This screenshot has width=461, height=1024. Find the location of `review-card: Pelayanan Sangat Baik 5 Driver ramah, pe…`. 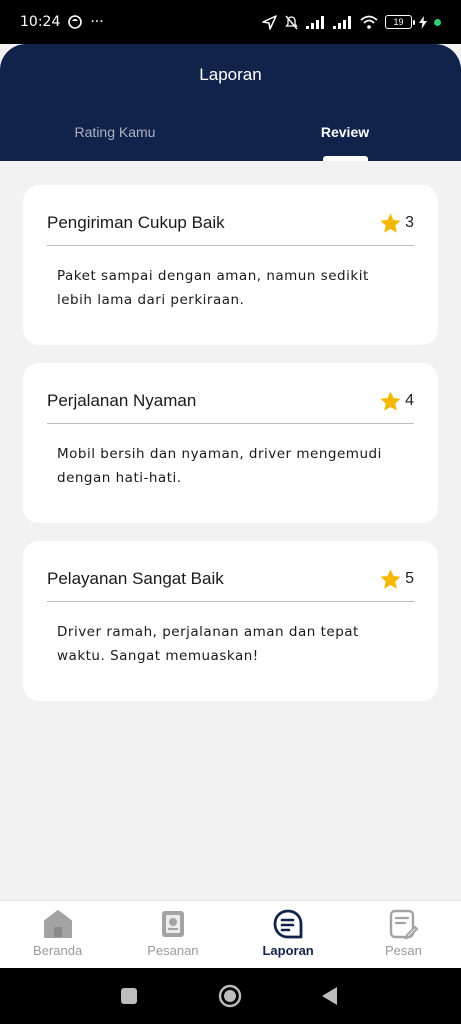

review-card: Pelayanan Sangat Baik 5 Driver ramah, pe… is located at coordinates (230, 621).